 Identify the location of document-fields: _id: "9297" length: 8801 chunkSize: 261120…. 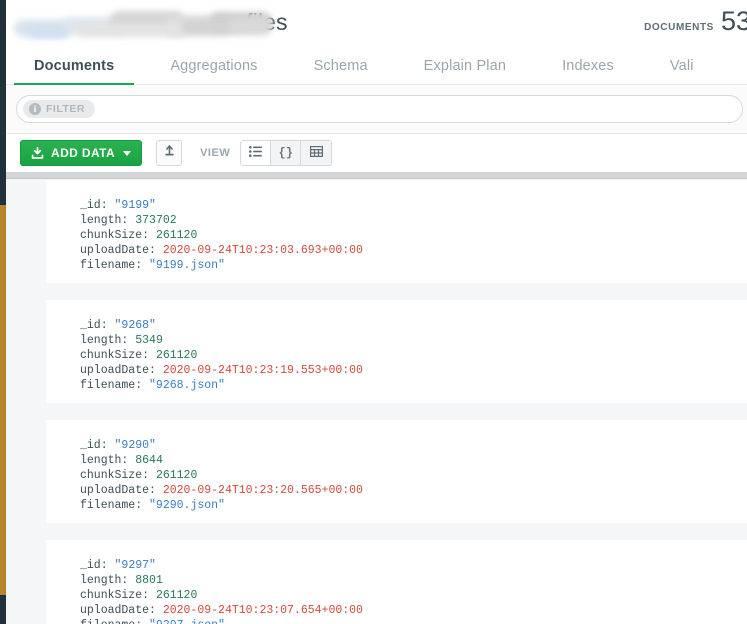
(396, 582).